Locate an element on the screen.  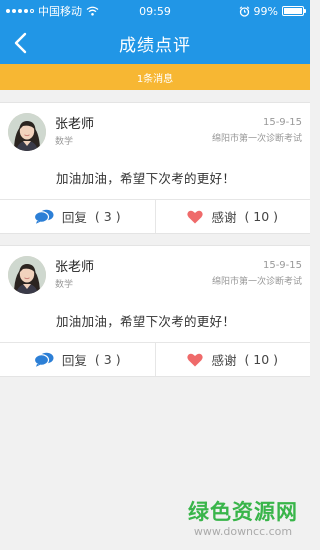
signal-dots-icon is located at coordinates (20, 11).